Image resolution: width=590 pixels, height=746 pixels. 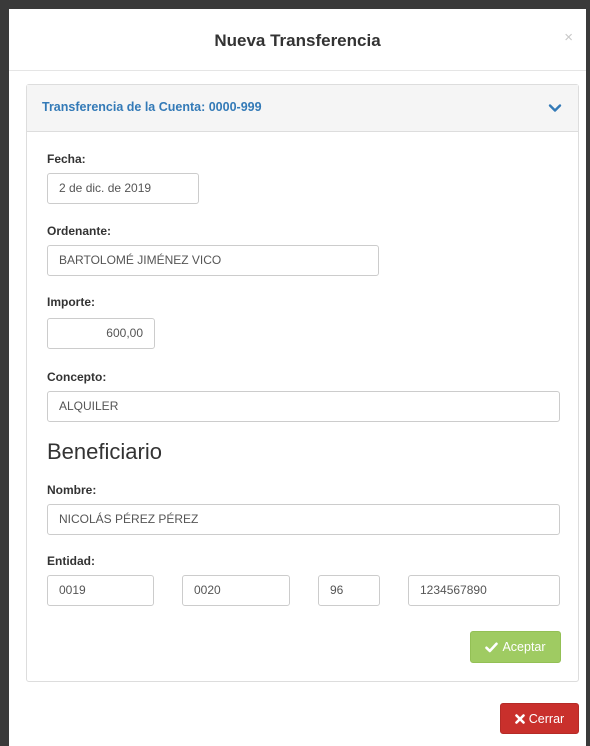 What do you see at coordinates (79, 231) in the screenshot?
I see `ordenante-label: Ordenante:` at bounding box center [79, 231].